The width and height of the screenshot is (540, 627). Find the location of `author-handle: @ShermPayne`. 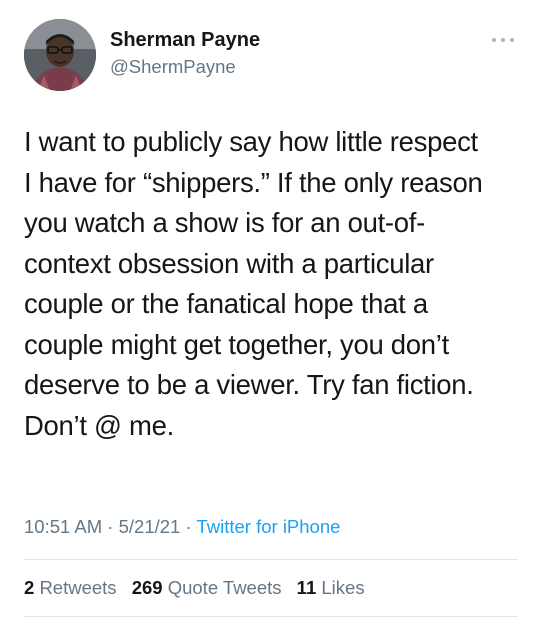

author-handle: @ShermPayne is located at coordinates (185, 67).